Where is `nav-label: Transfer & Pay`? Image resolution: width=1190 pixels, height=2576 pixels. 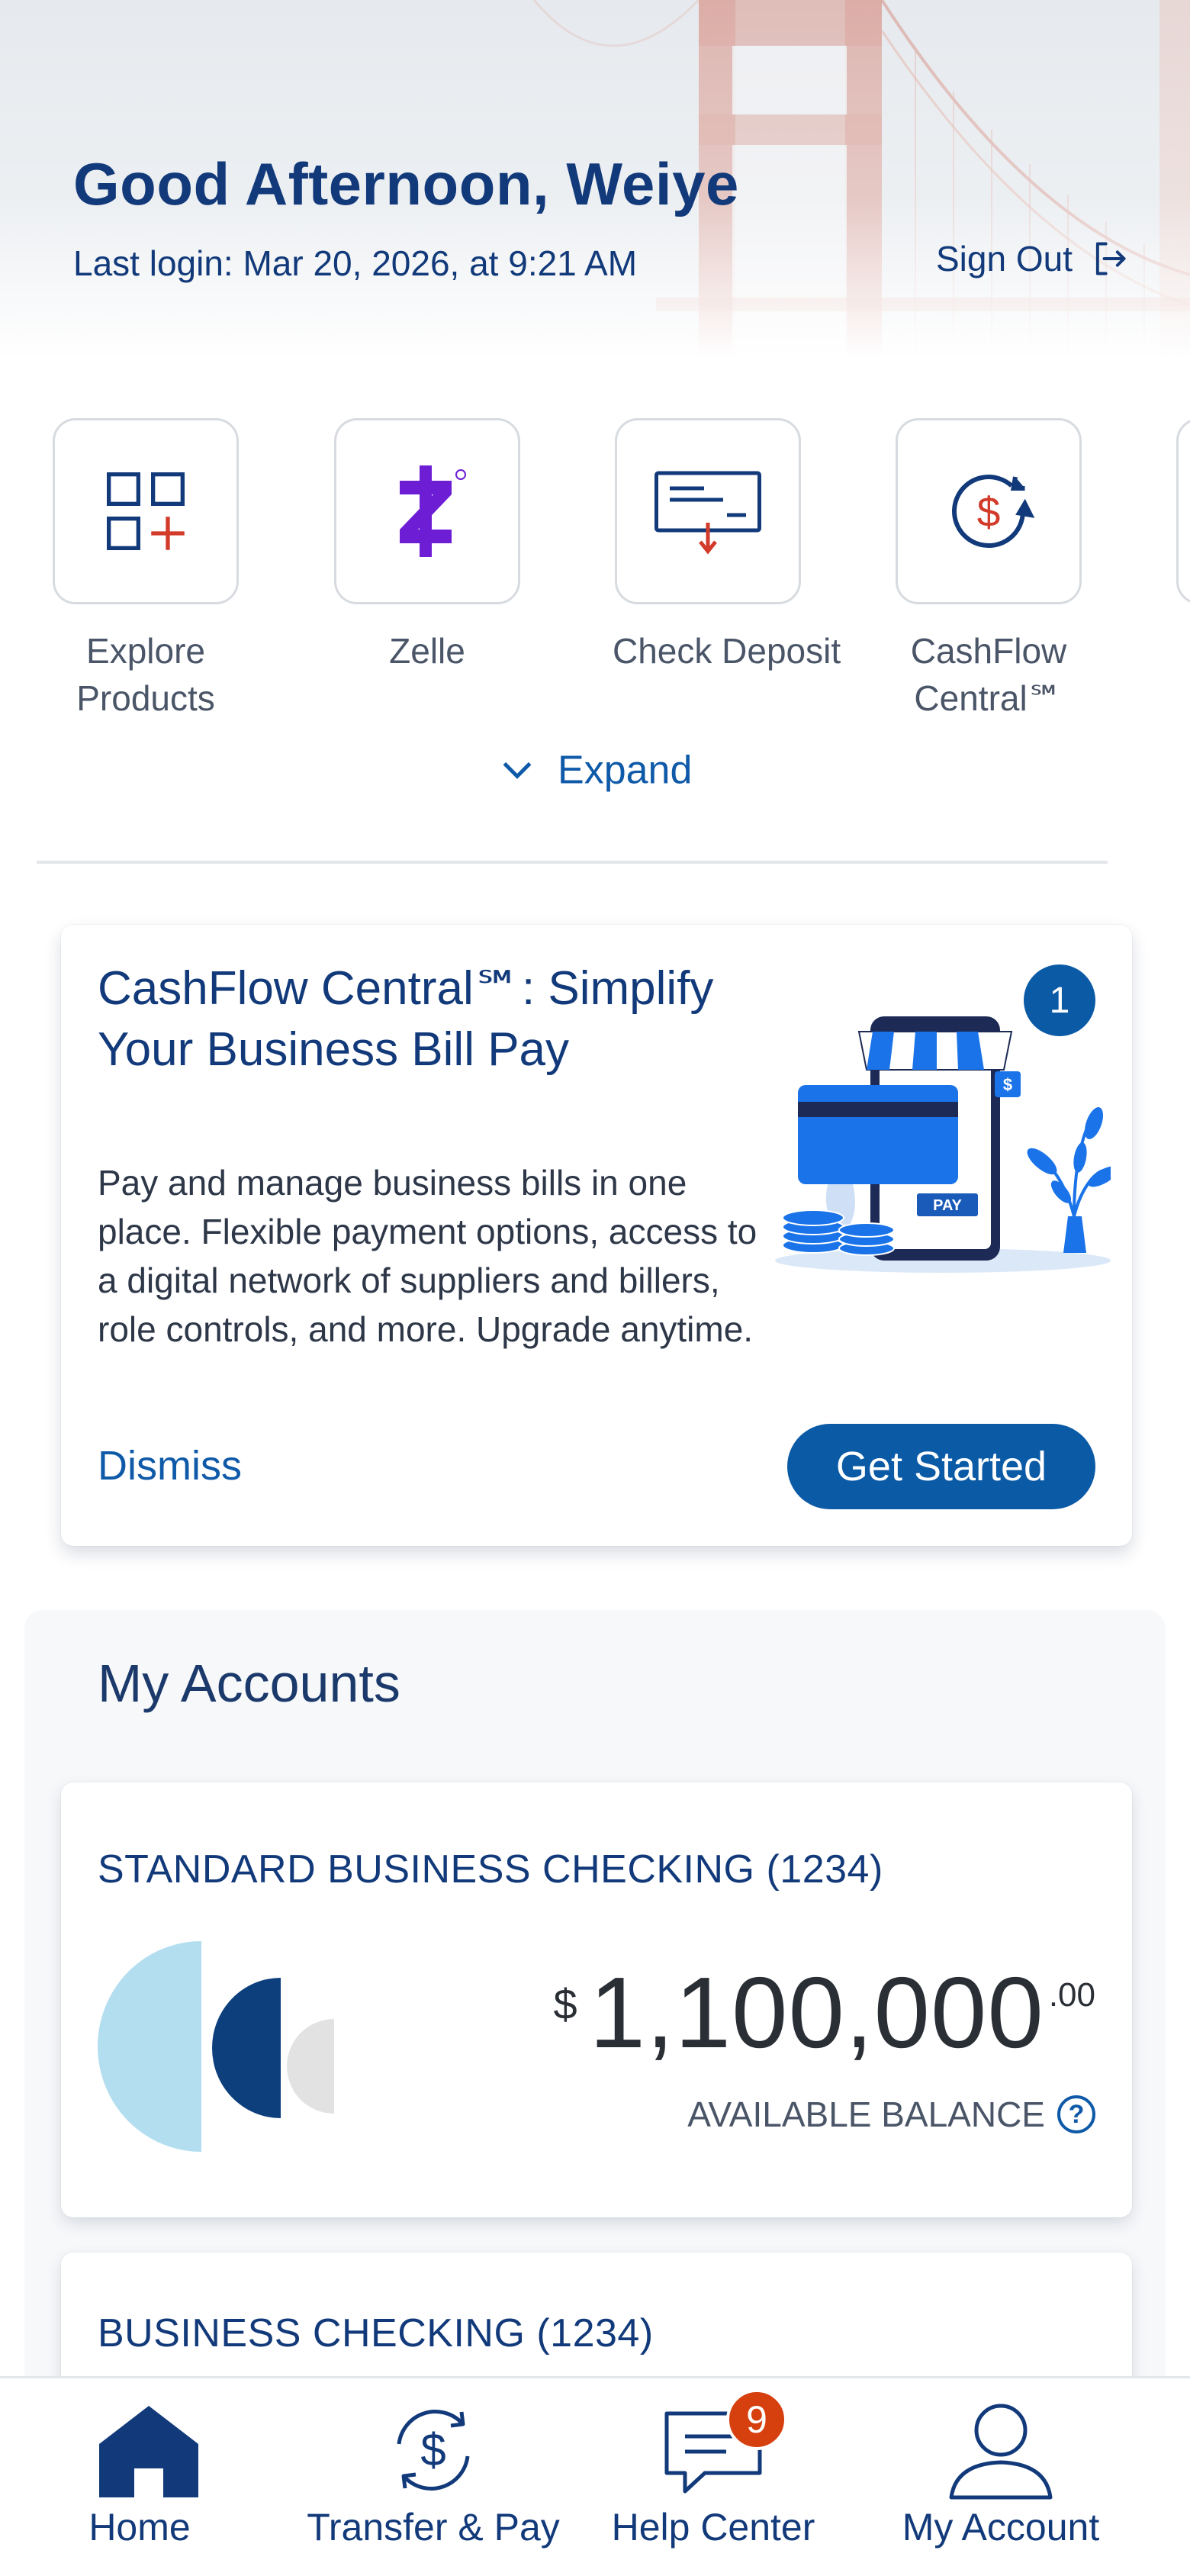
nav-label: Transfer & Pay is located at coordinates (433, 2527).